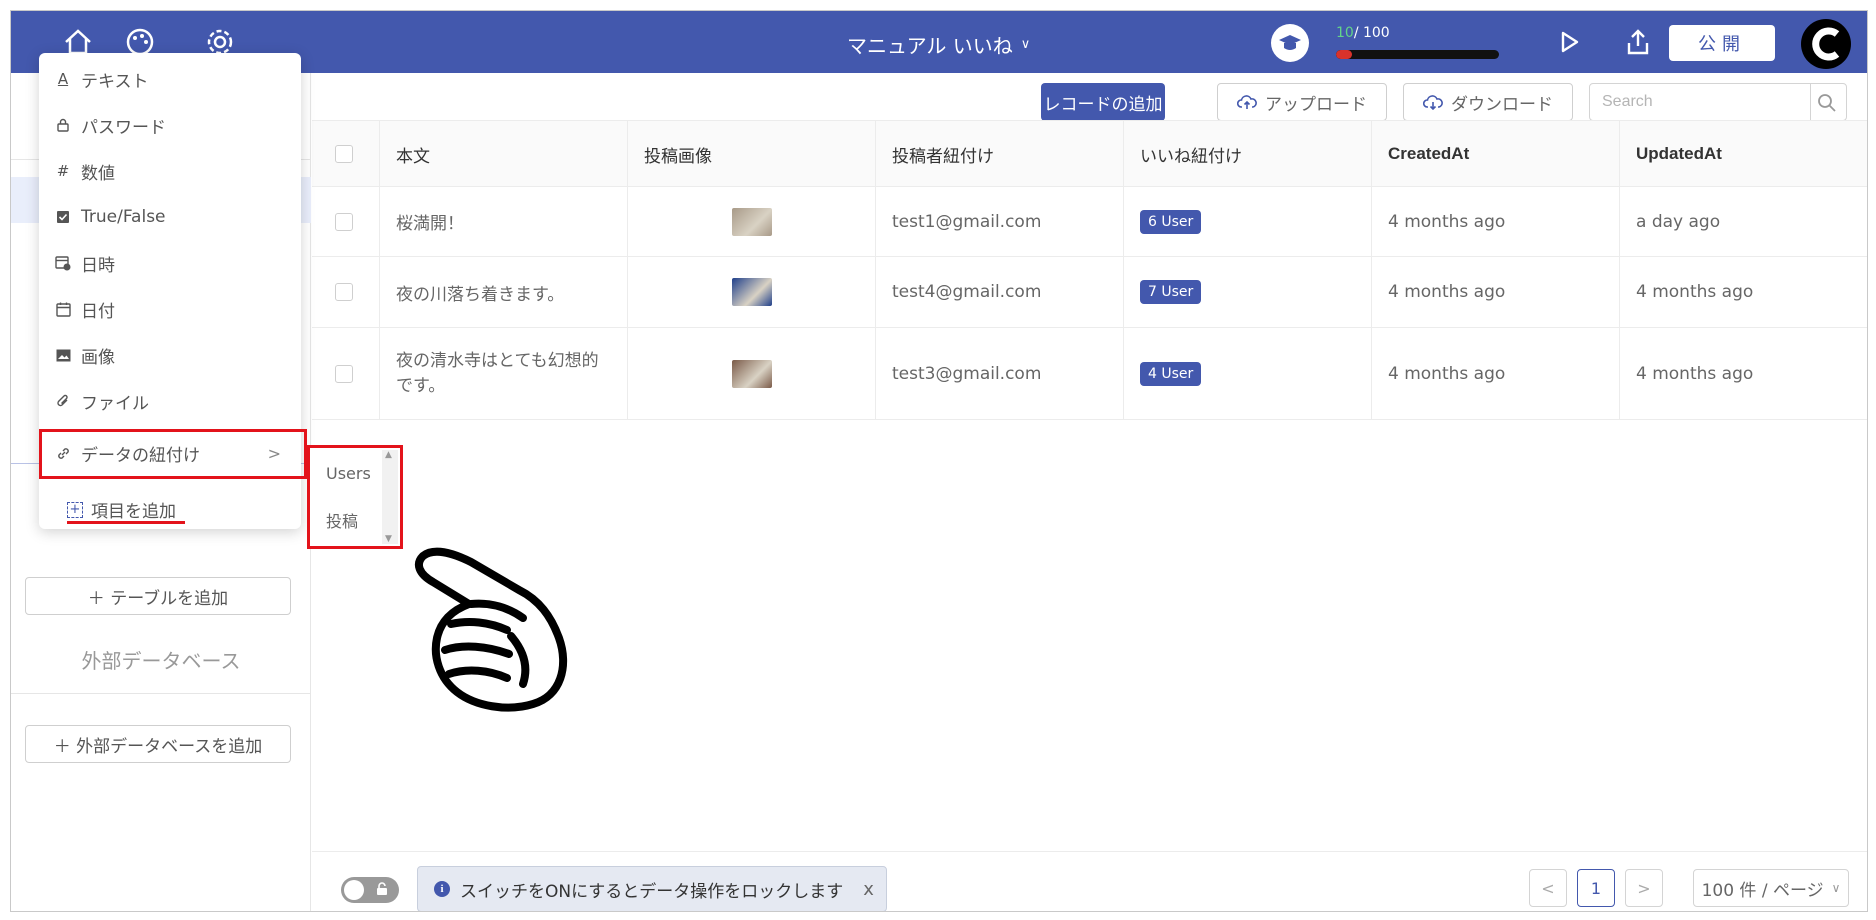  What do you see at coordinates (115, 403) in the screenshot?
I see `menu-item-label: ファイル` at bounding box center [115, 403].